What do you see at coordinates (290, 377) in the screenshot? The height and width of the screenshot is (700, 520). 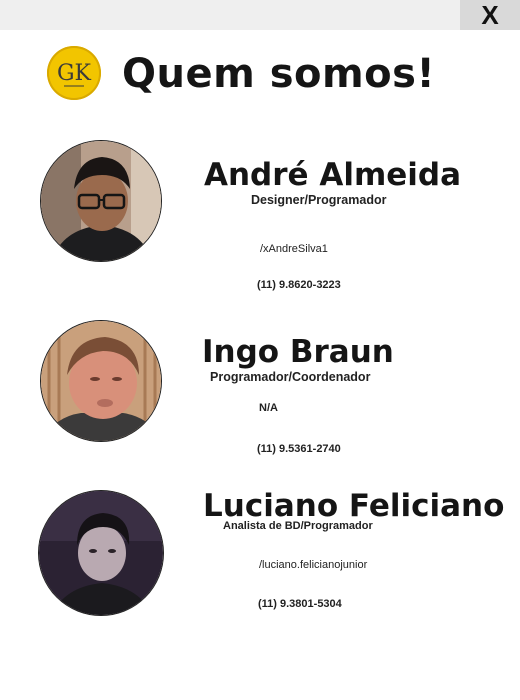 I see `member-role: Programador/Coordenador` at bounding box center [290, 377].